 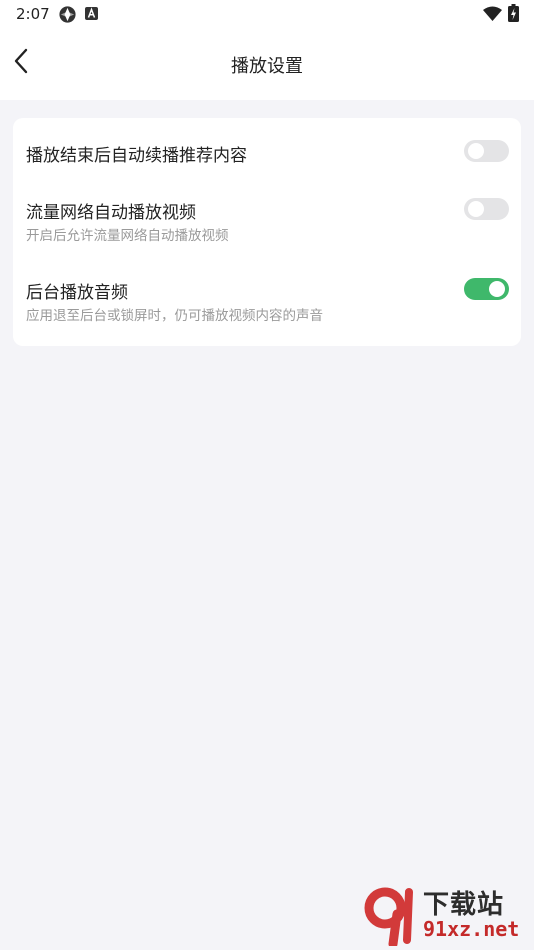 I want to click on app-header: 2:07 播放设置, so click(x=267, y=50).